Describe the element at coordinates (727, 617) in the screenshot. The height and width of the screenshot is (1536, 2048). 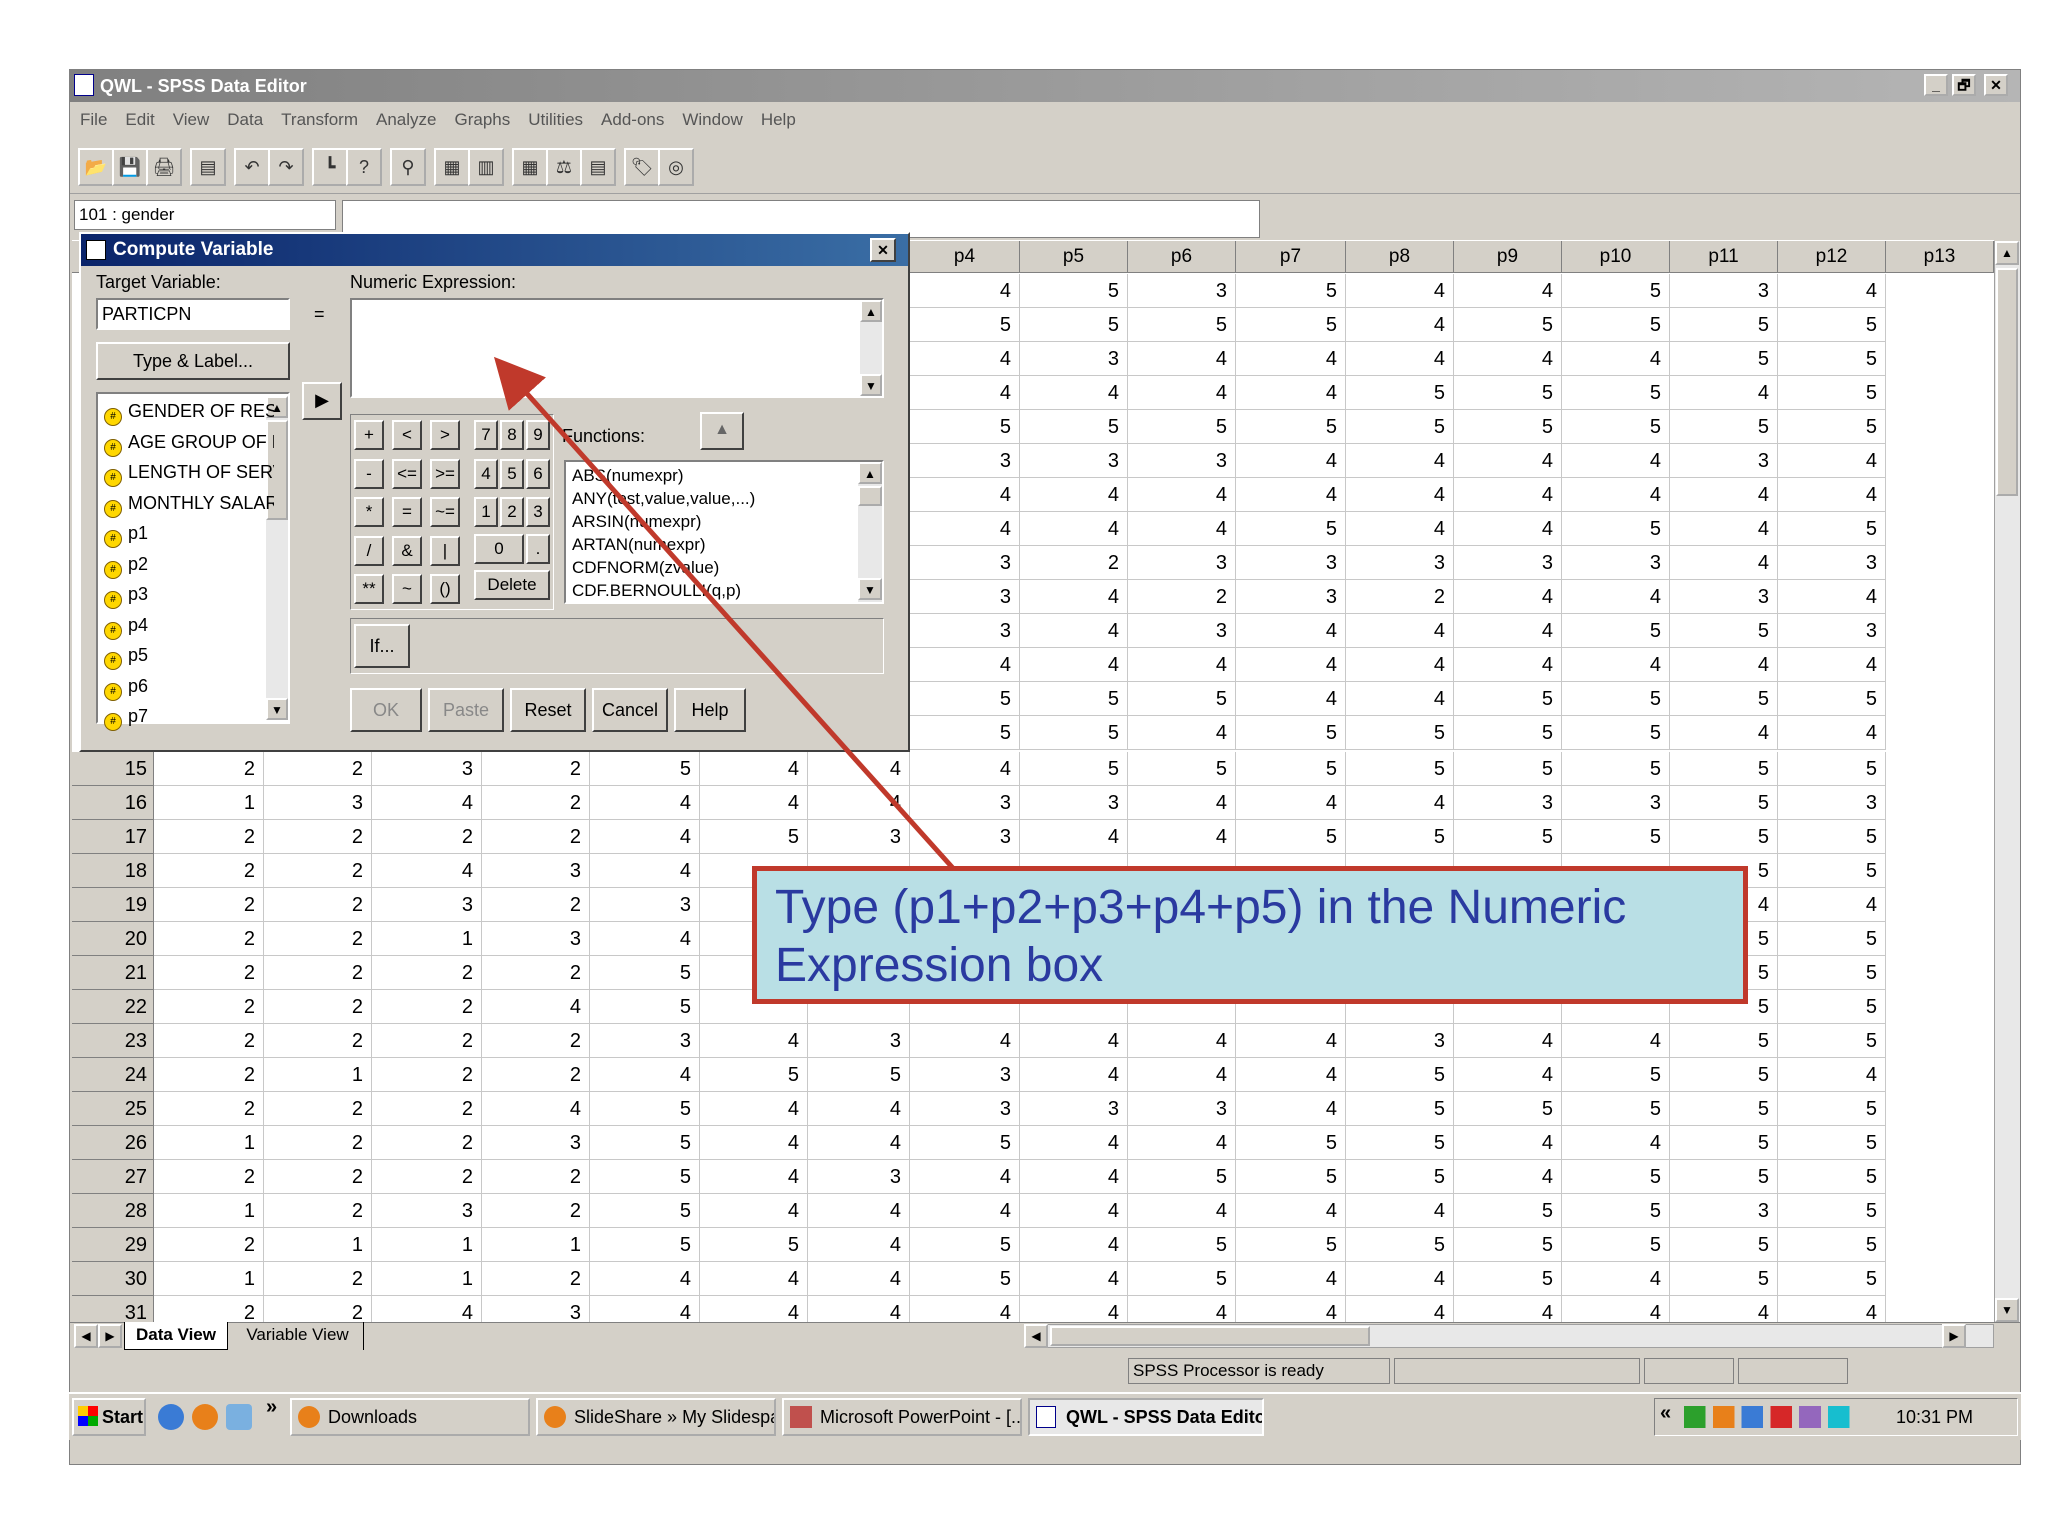
I see `annotation-arrow` at that location.